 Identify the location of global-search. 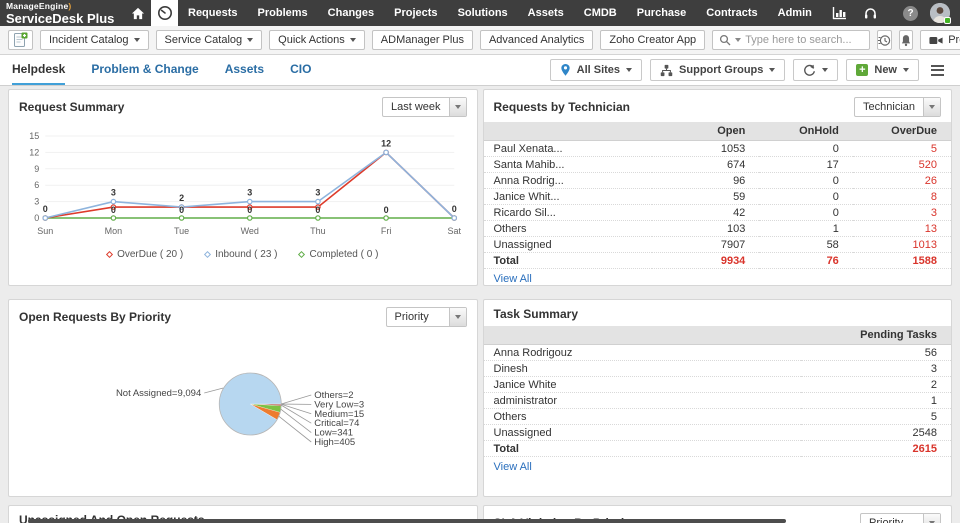
(791, 40).